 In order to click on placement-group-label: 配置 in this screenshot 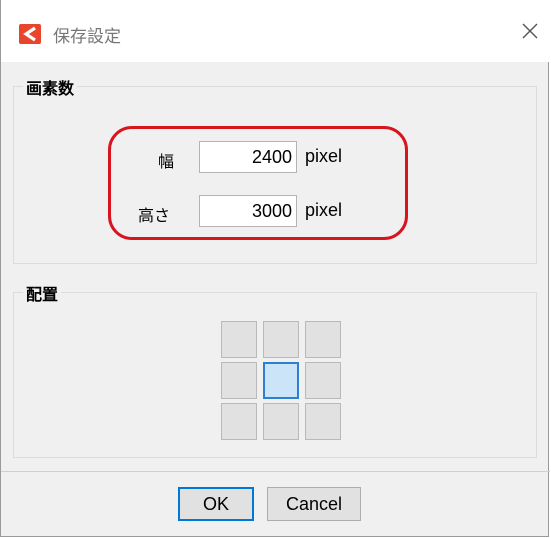, I will do `click(42, 293)`.